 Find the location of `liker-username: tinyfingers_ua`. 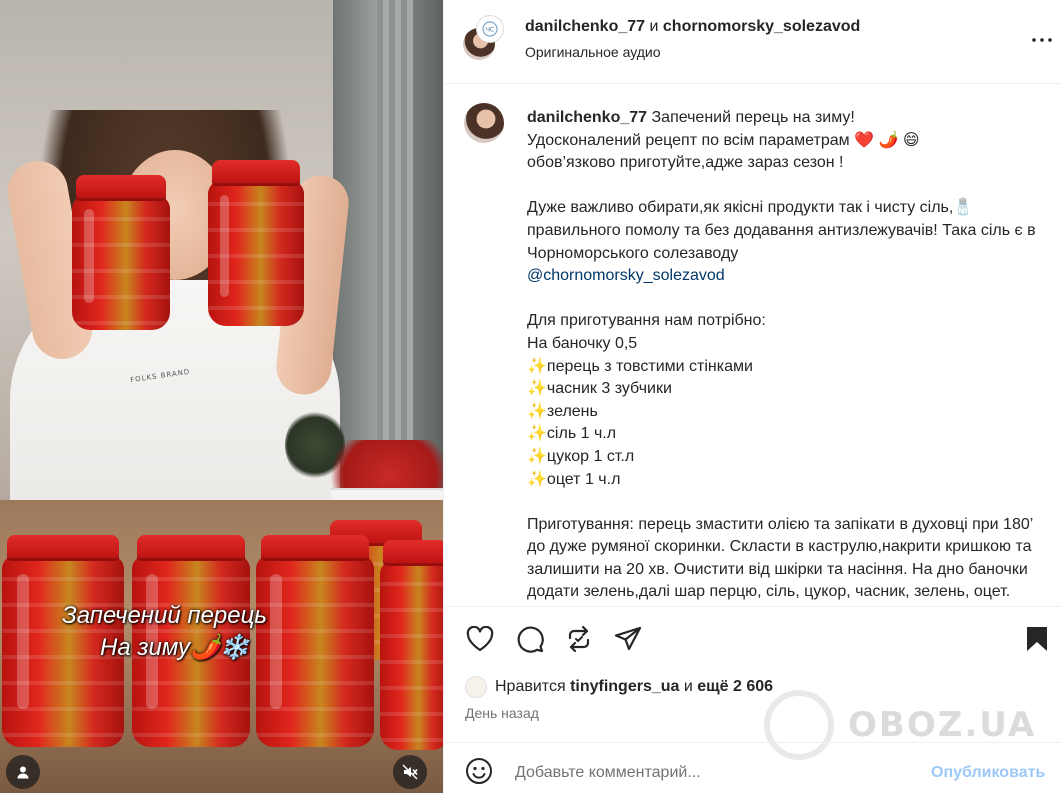

liker-username: tinyfingers_ua is located at coordinates (624, 687).